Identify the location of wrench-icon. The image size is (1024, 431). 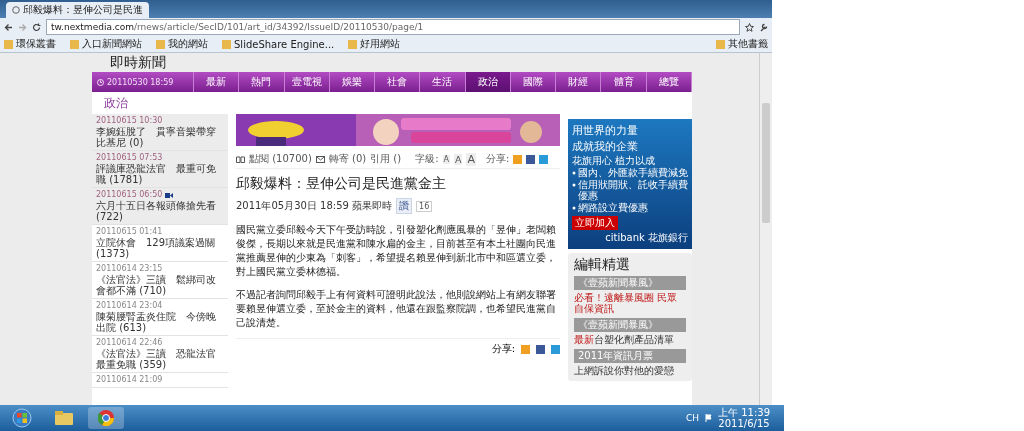
(763, 27).